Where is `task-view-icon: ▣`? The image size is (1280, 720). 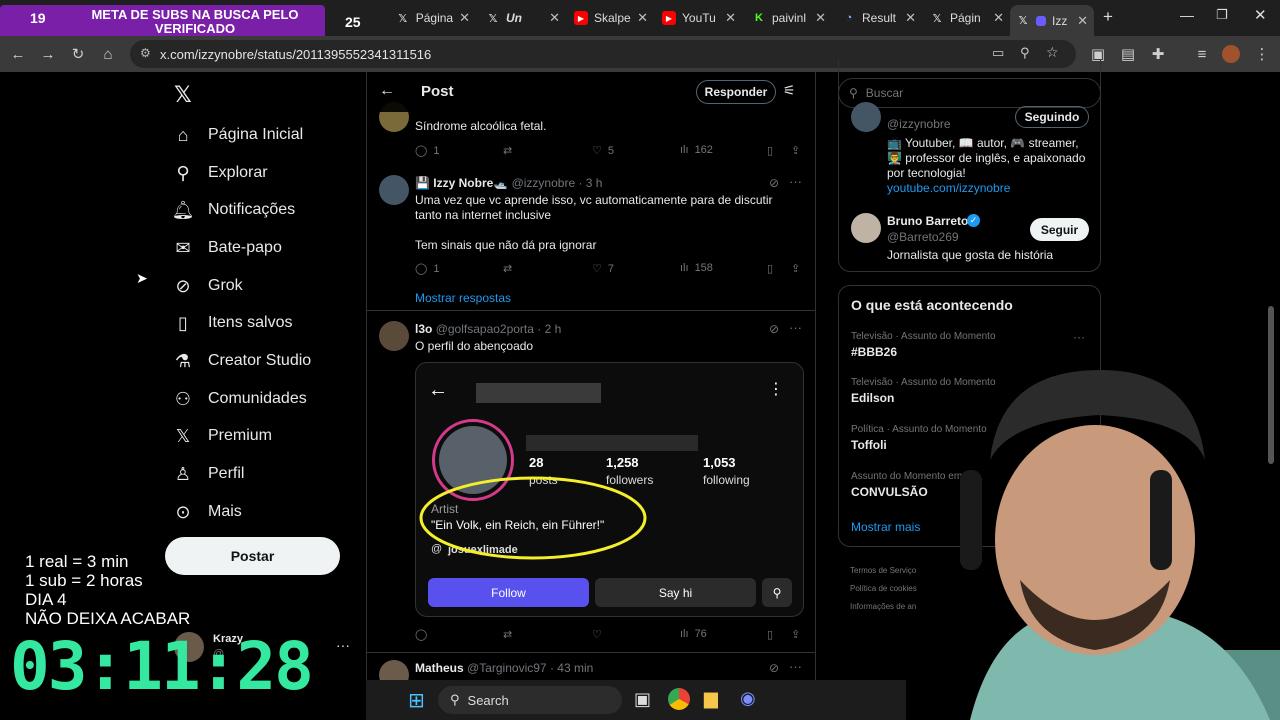
task-view-icon: ▣ is located at coordinates (642, 699).